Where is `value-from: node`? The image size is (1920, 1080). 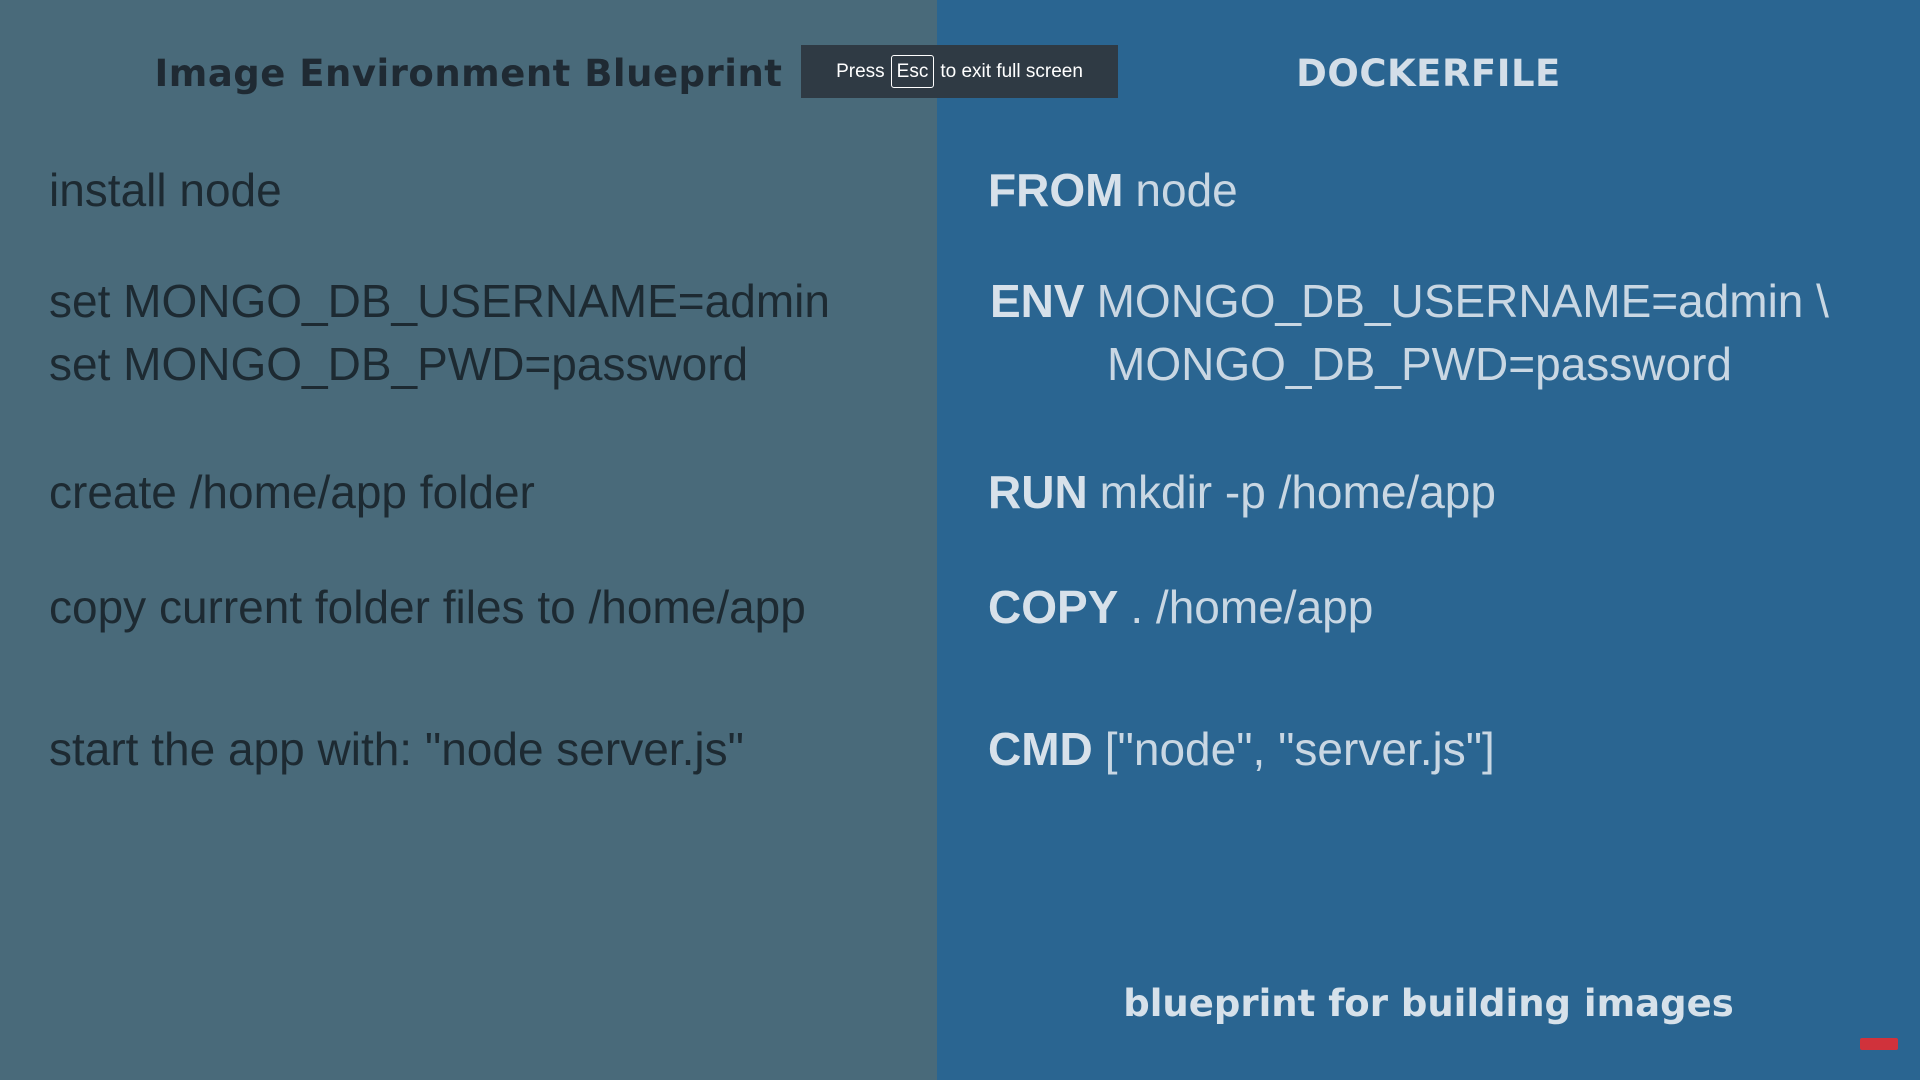
value-from: node is located at coordinates (1186, 190).